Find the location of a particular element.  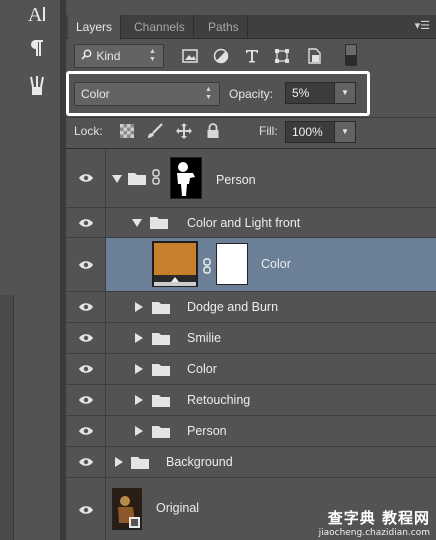

filter-search-icon is located at coordinates (87, 56).